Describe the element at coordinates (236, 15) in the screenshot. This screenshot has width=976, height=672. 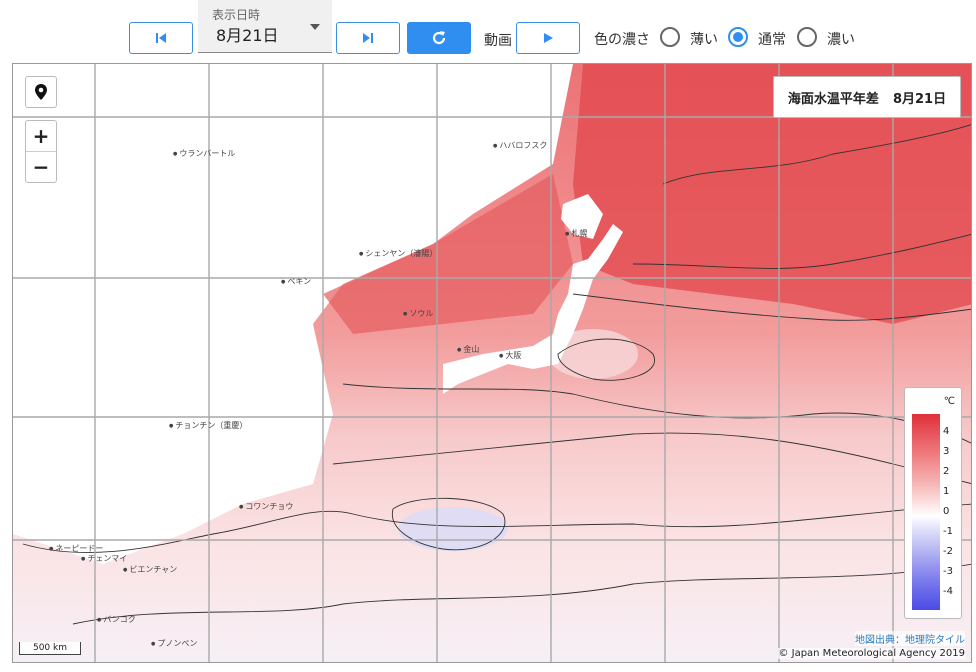
I see `date-select-label: 表示日時` at that location.